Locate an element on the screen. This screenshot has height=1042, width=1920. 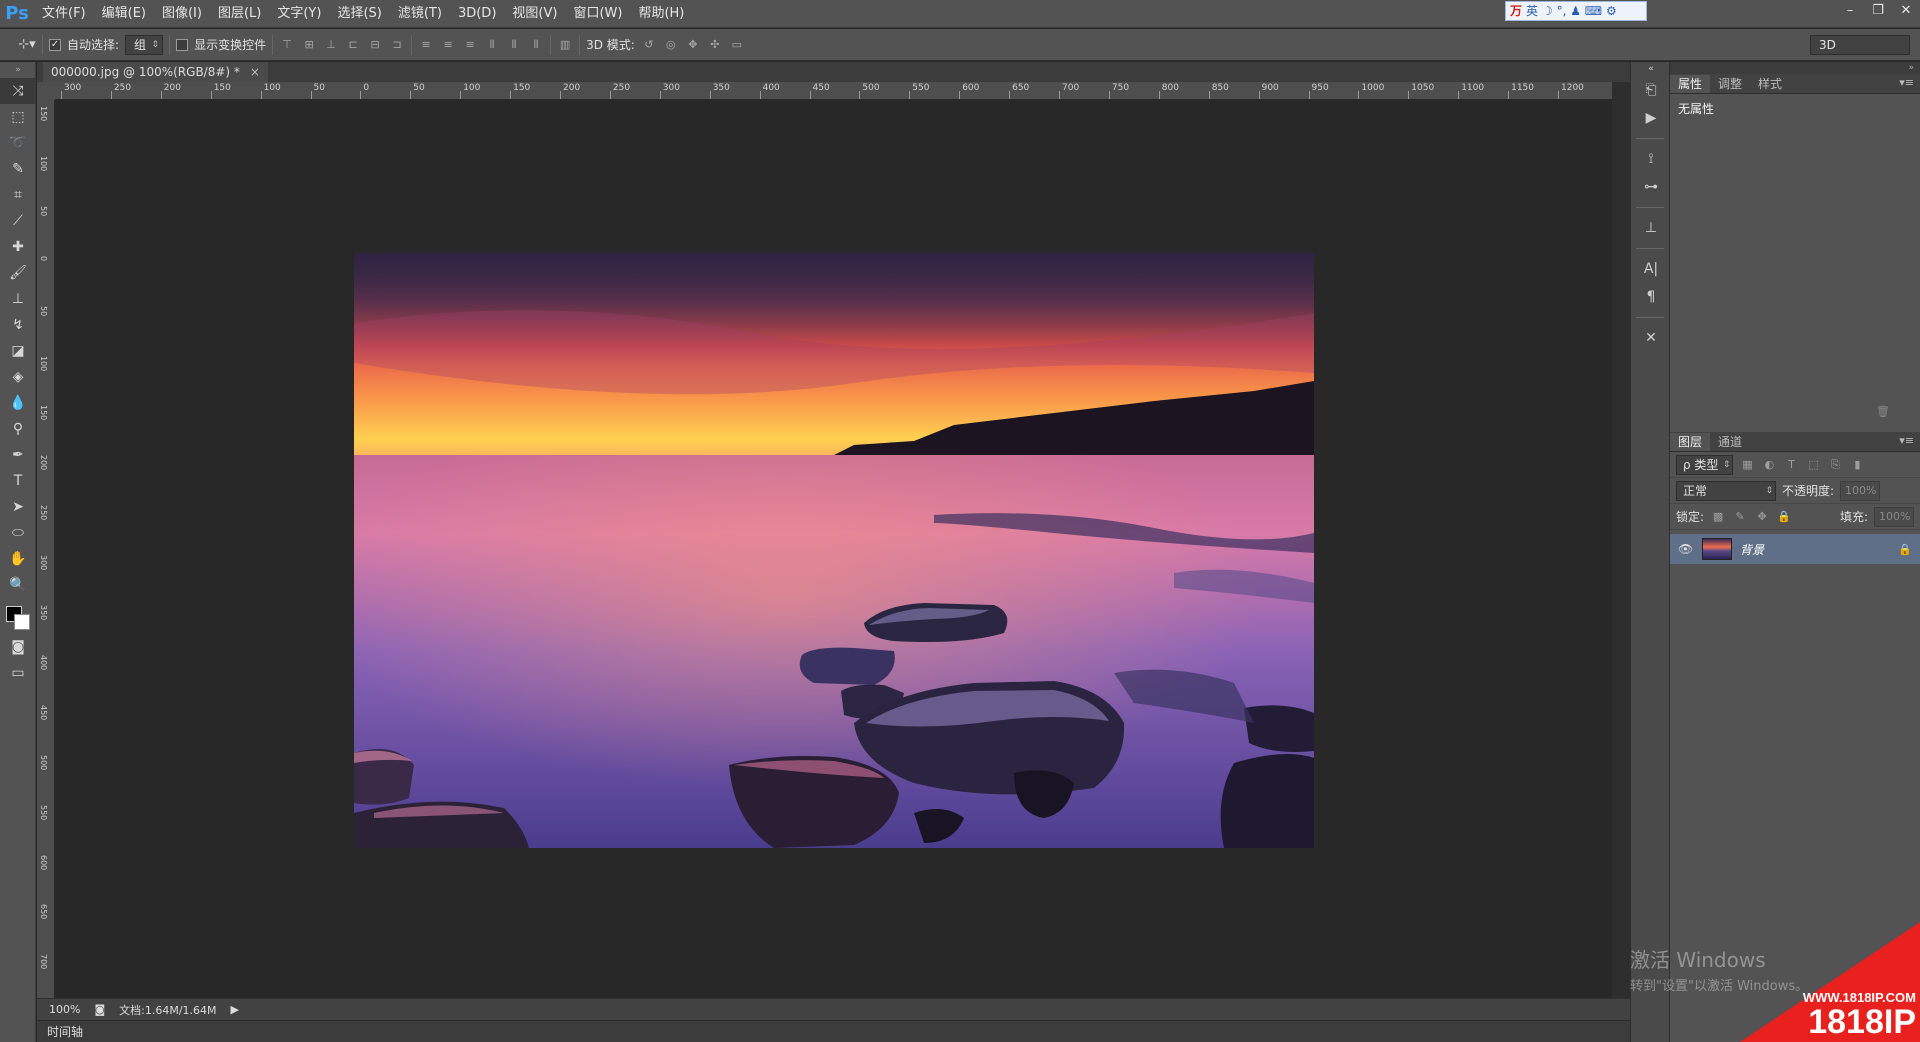
distribute-top-icon: ≡ is located at coordinates (426, 45).